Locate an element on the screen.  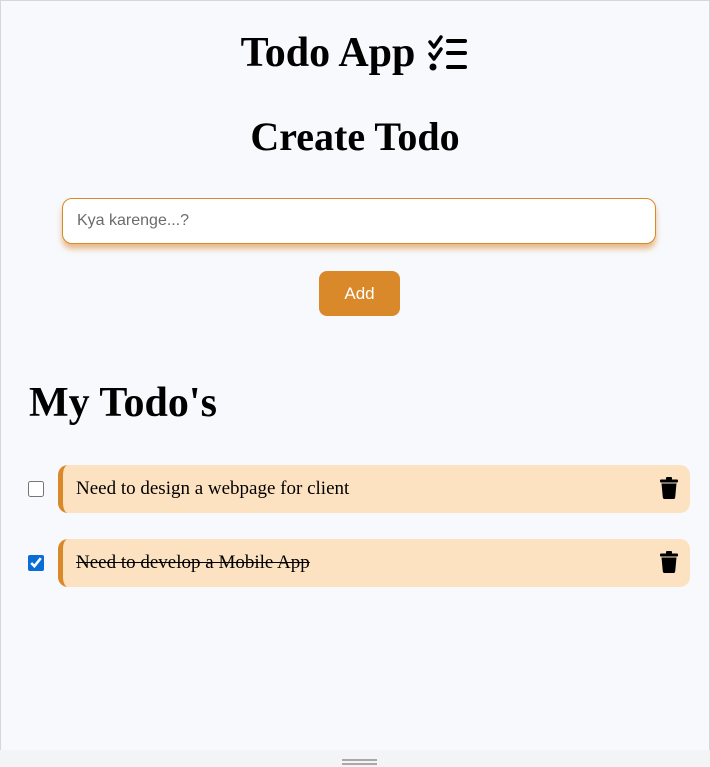
create-todo-heading: Create Todo is located at coordinates (355, 136).